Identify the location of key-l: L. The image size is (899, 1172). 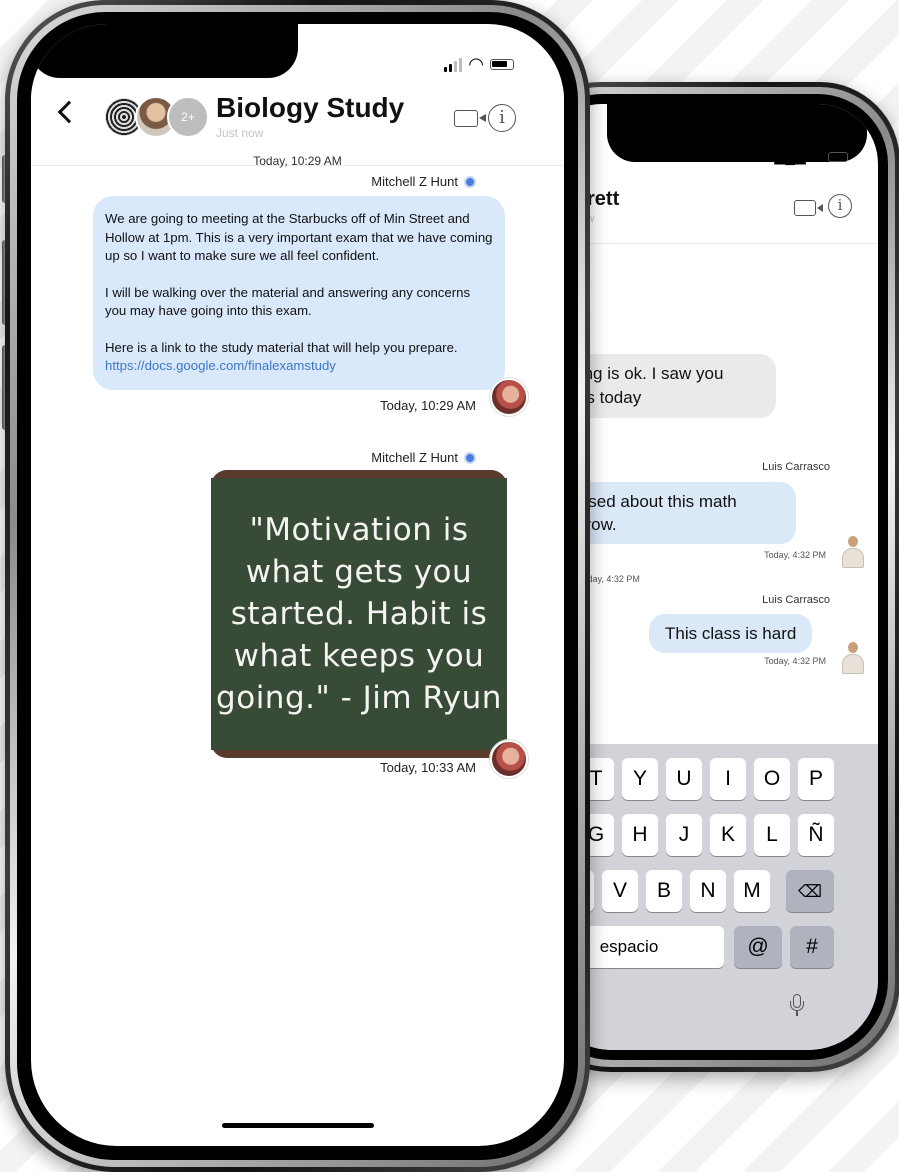
(772, 835).